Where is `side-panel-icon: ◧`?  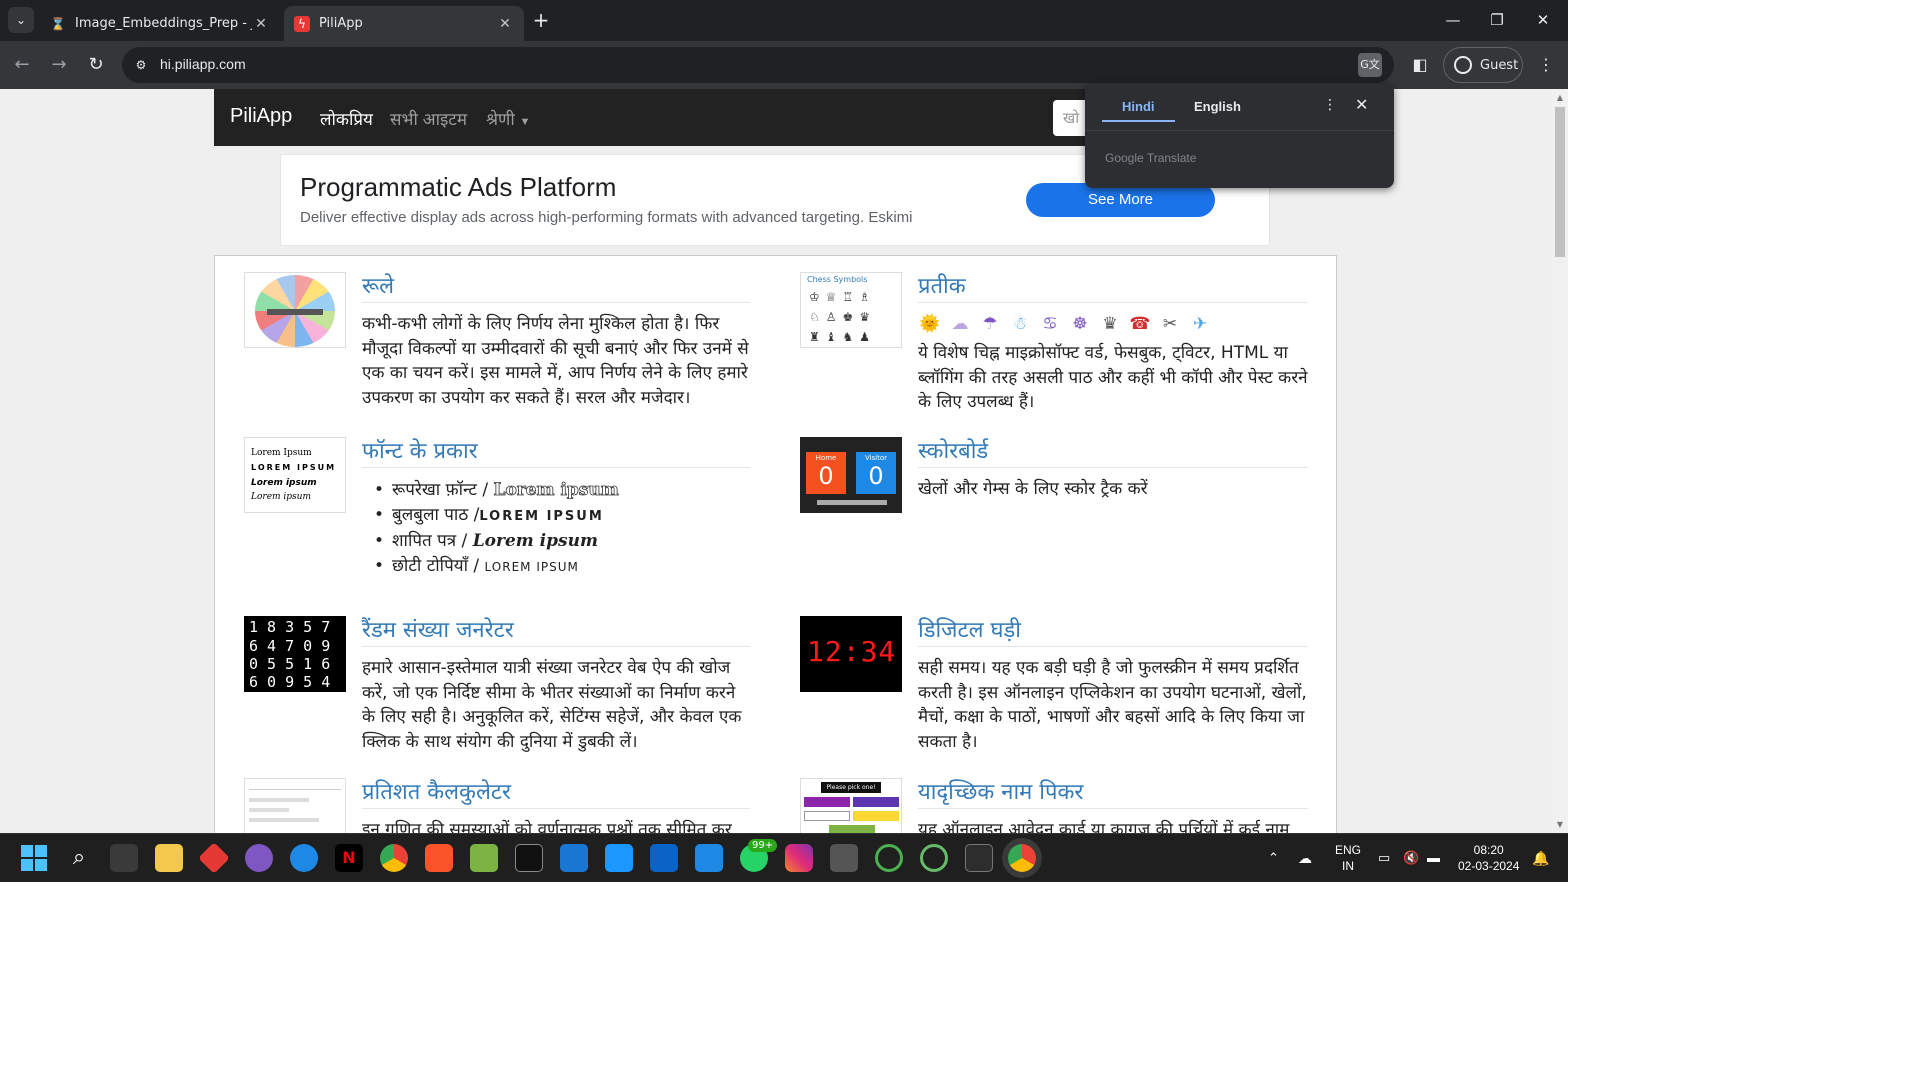 side-panel-icon: ◧ is located at coordinates (1420, 65).